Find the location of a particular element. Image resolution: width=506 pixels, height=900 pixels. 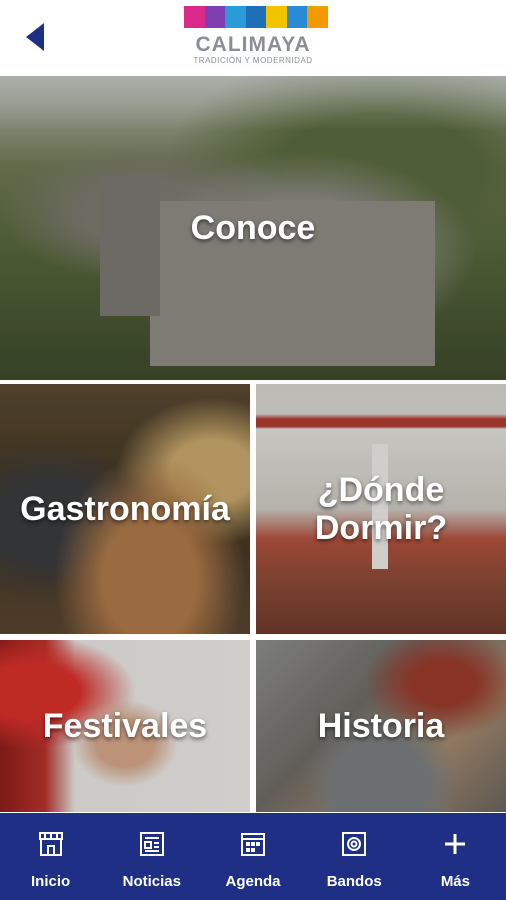

tile-historia: Historia is located at coordinates (381, 726).